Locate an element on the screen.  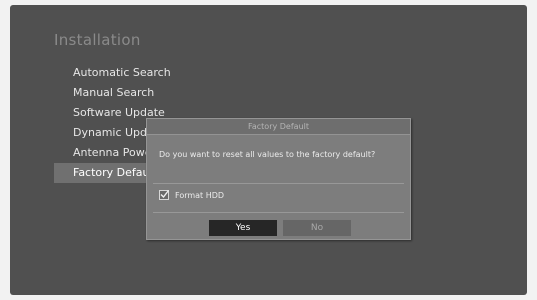
format-hdd-label: Format HDD is located at coordinates (200, 195).